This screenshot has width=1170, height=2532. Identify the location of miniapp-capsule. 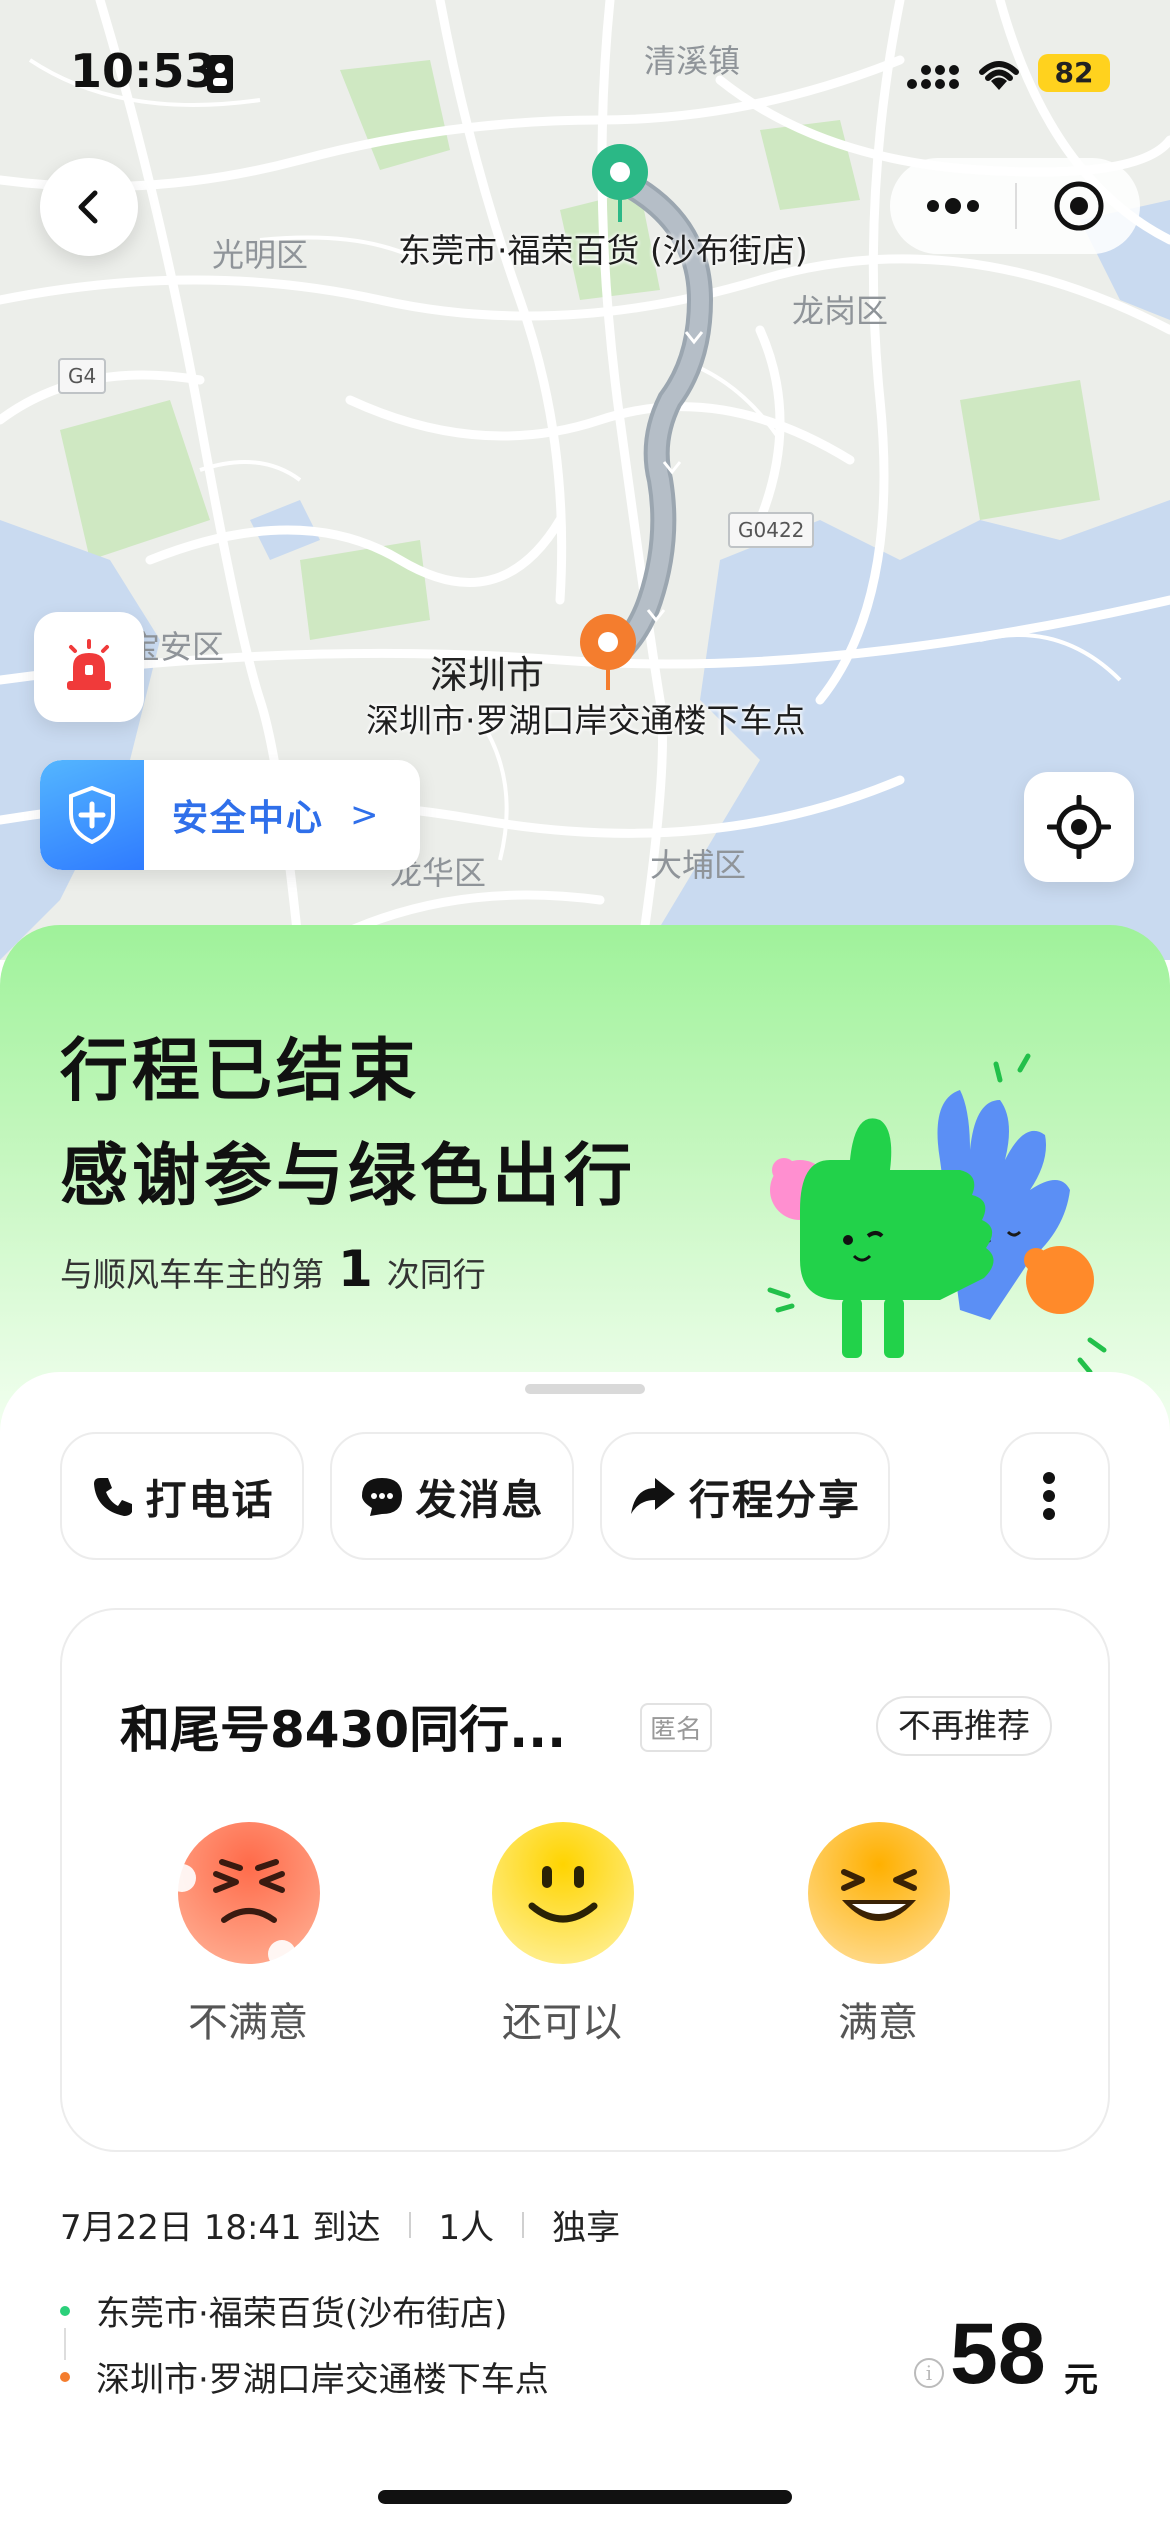
(1015, 206).